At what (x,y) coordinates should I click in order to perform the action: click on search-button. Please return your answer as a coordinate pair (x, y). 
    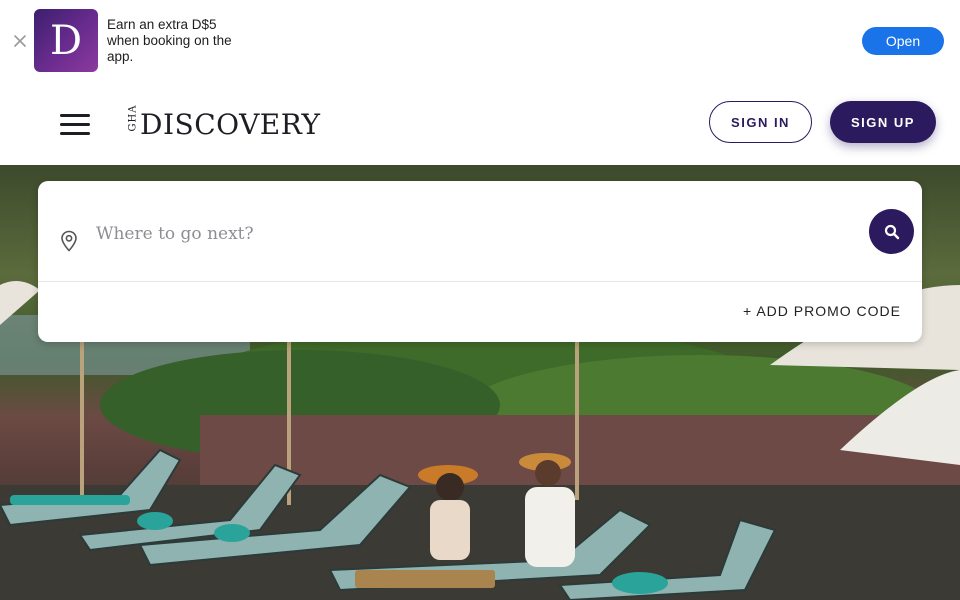
    Looking at the image, I should click on (891, 231).